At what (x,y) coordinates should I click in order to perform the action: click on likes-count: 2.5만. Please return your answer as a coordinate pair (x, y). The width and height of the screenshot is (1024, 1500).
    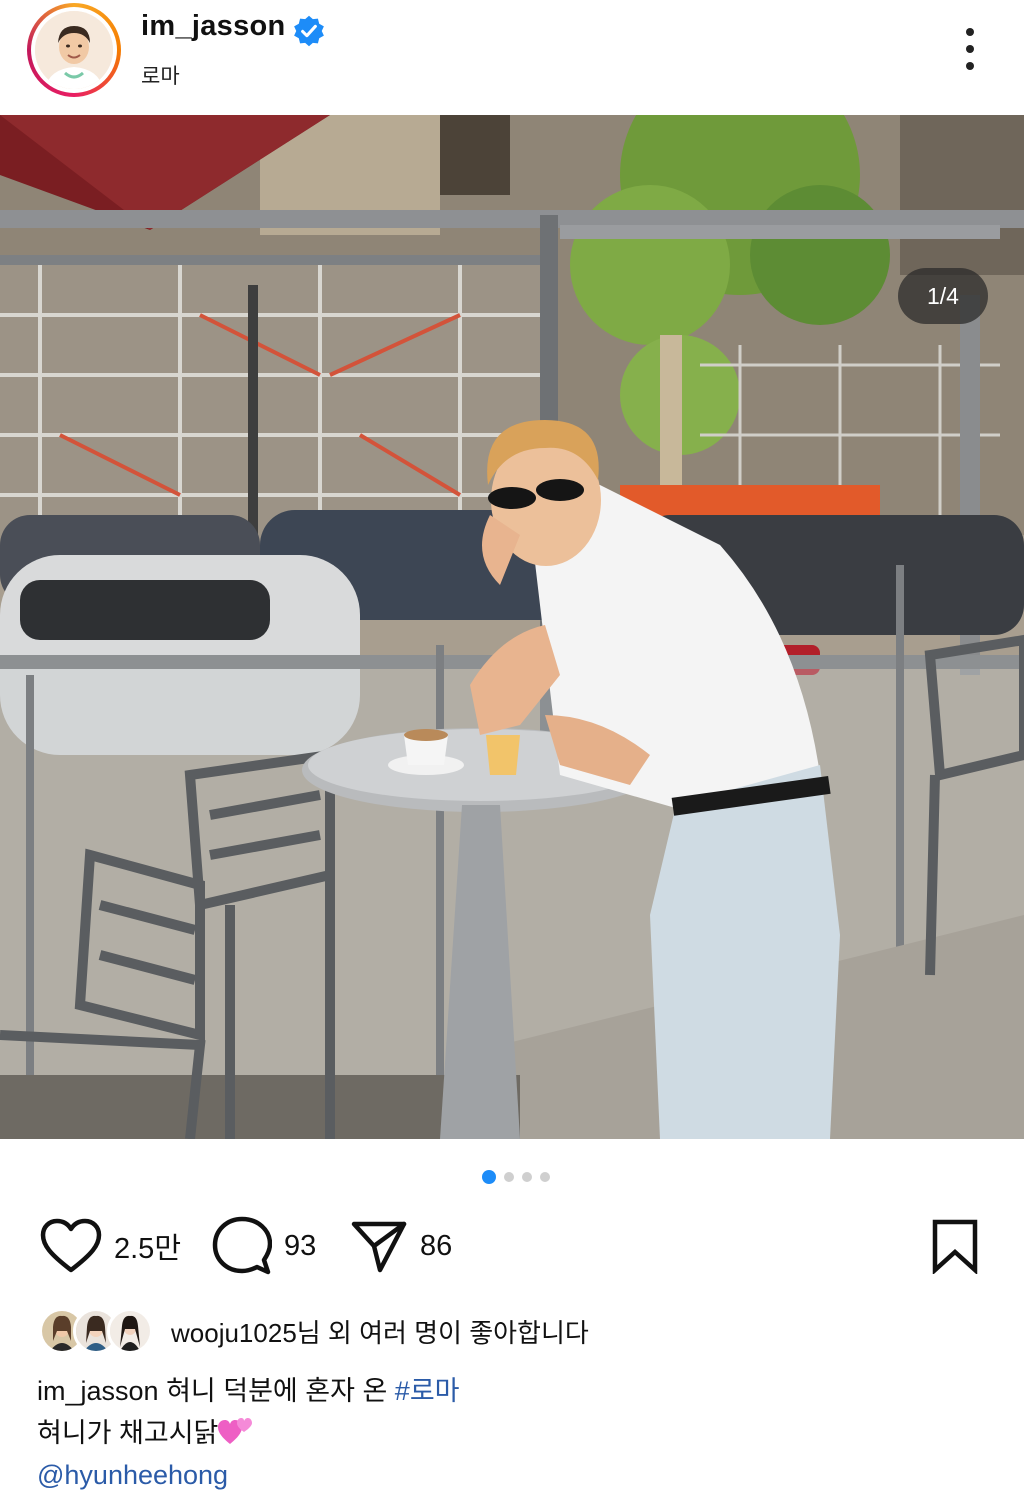
    Looking at the image, I should click on (147, 1246).